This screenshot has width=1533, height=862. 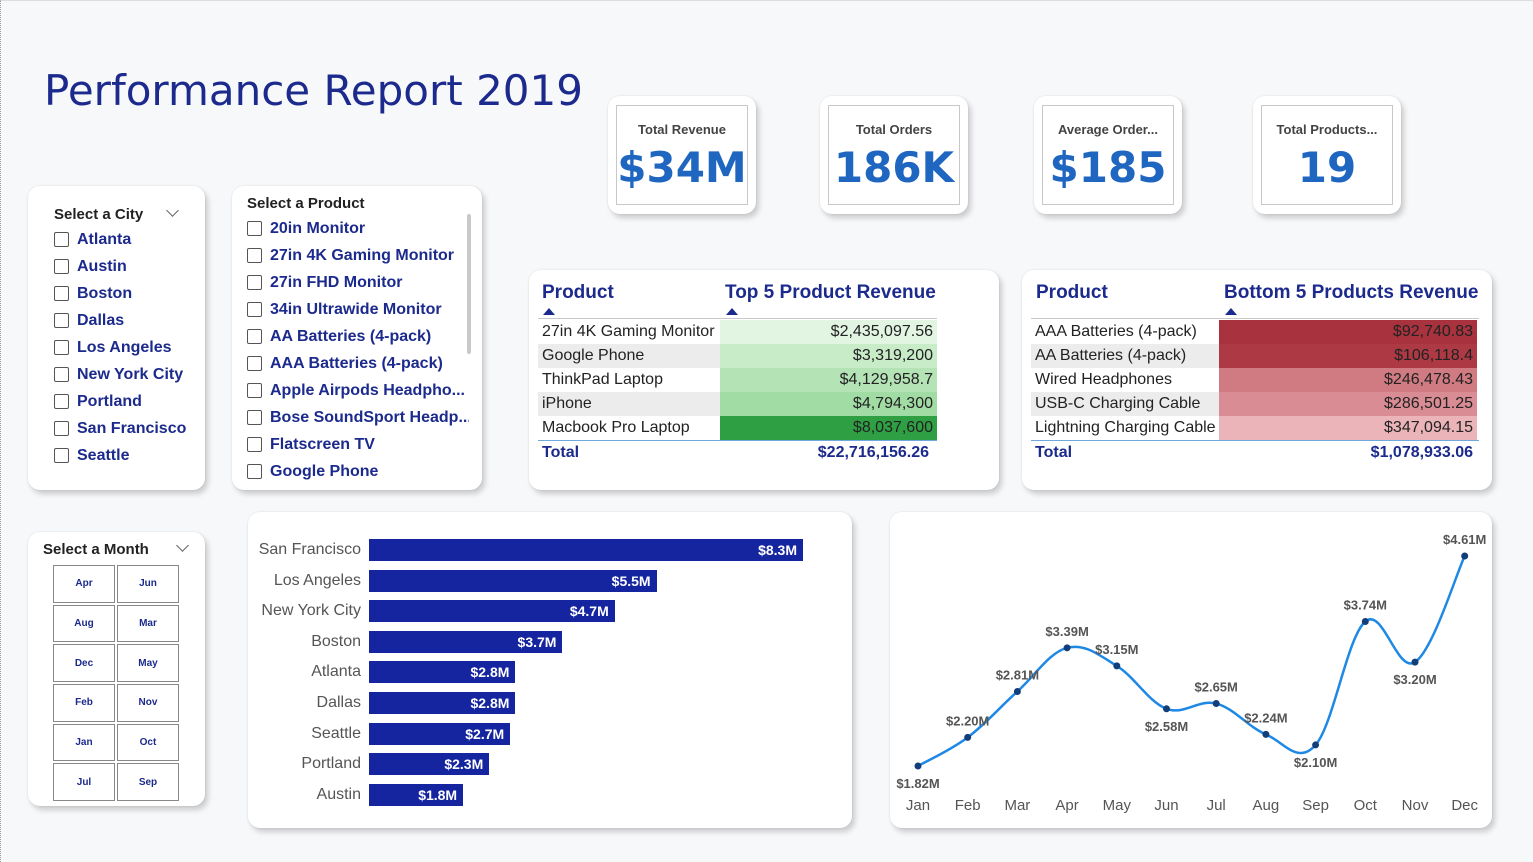 What do you see at coordinates (492, 611) in the screenshot?
I see `bar: $4.7M` at bounding box center [492, 611].